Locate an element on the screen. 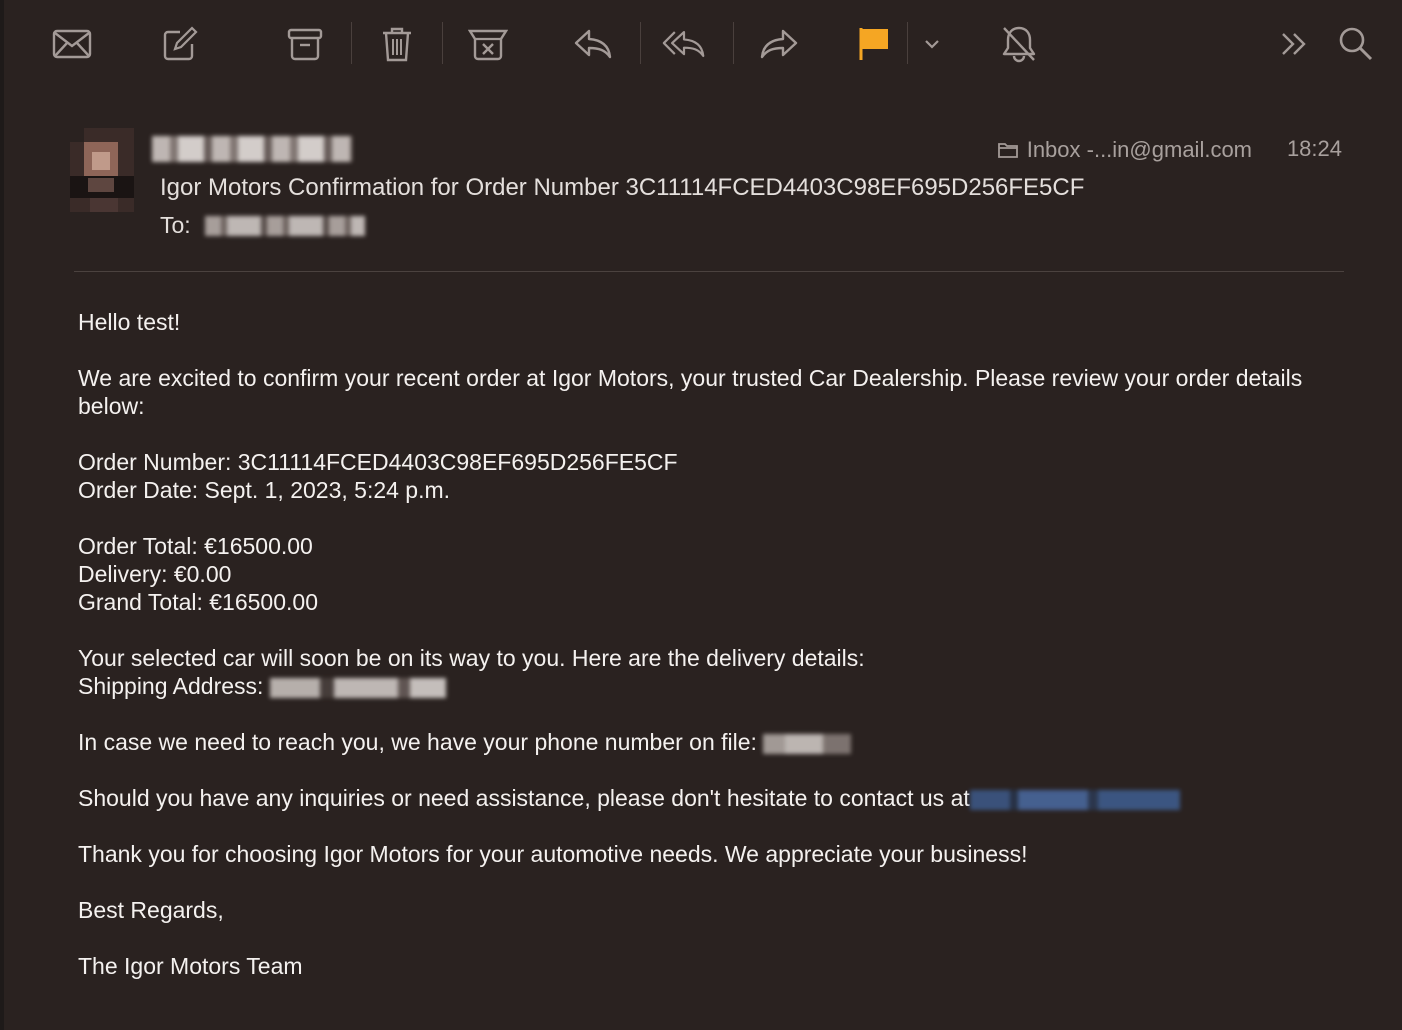 The image size is (1402, 1030). to-row: To: is located at coordinates (262, 225).